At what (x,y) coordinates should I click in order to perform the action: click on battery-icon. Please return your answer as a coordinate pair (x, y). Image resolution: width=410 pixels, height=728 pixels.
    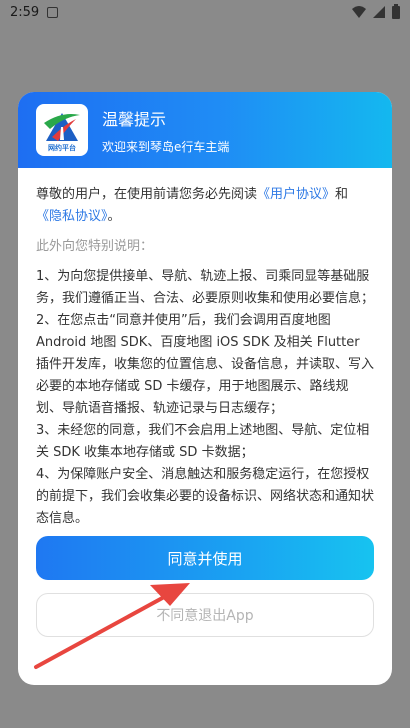
    Looking at the image, I should click on (396, 11).